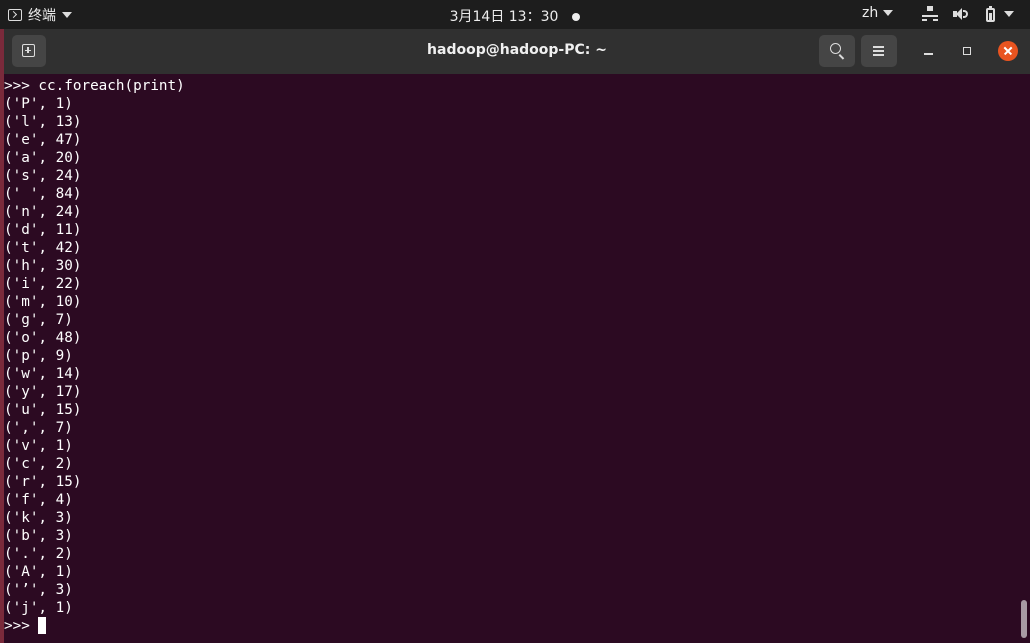  I want to click on output-line: ('a', 20), so click(43, 158).